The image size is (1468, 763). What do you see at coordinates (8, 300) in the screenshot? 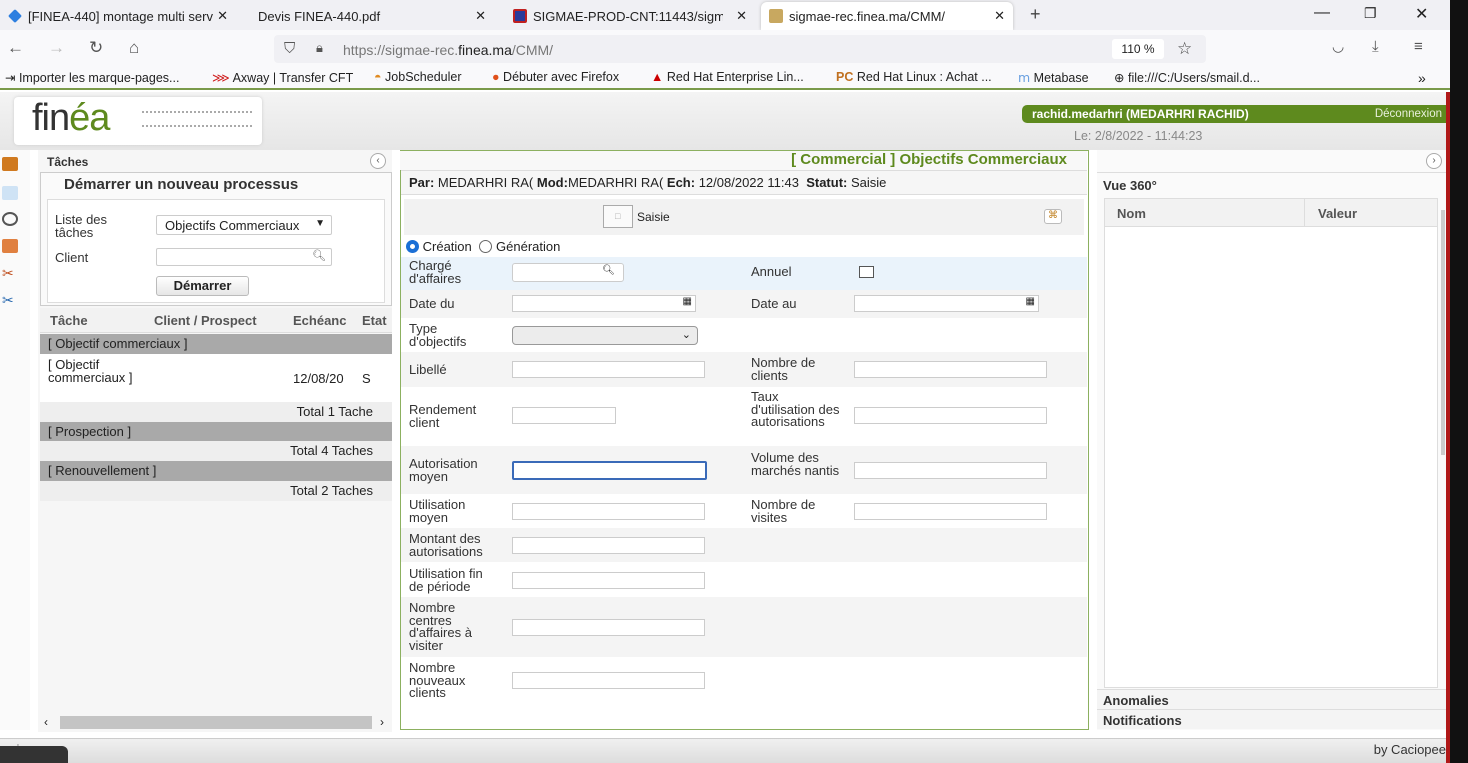
I see `settings-tools-icon: ✂` at bounding box center [8, 300].